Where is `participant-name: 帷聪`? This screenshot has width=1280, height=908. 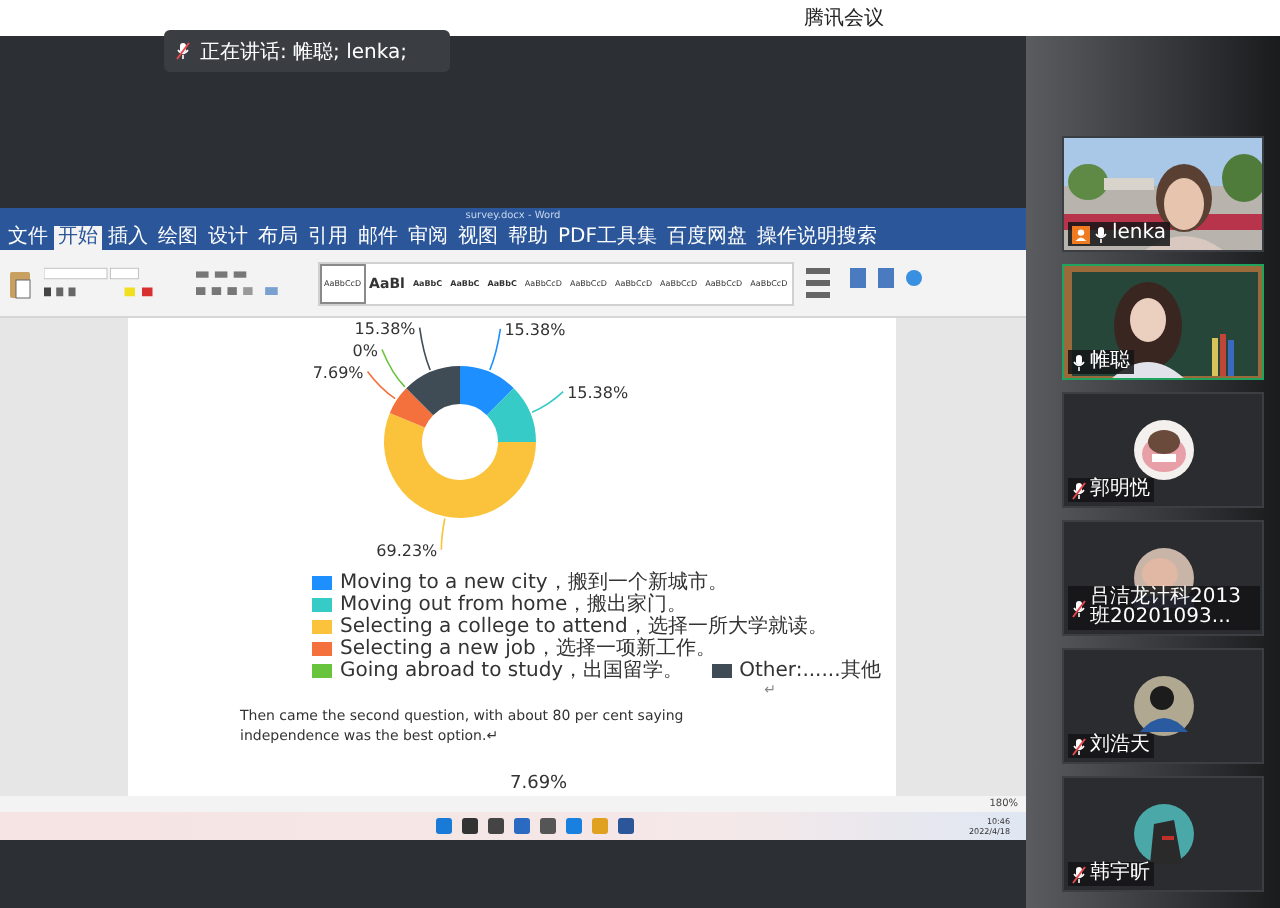
participant-name: 帷聪 is located at coordinates (1110, 362).